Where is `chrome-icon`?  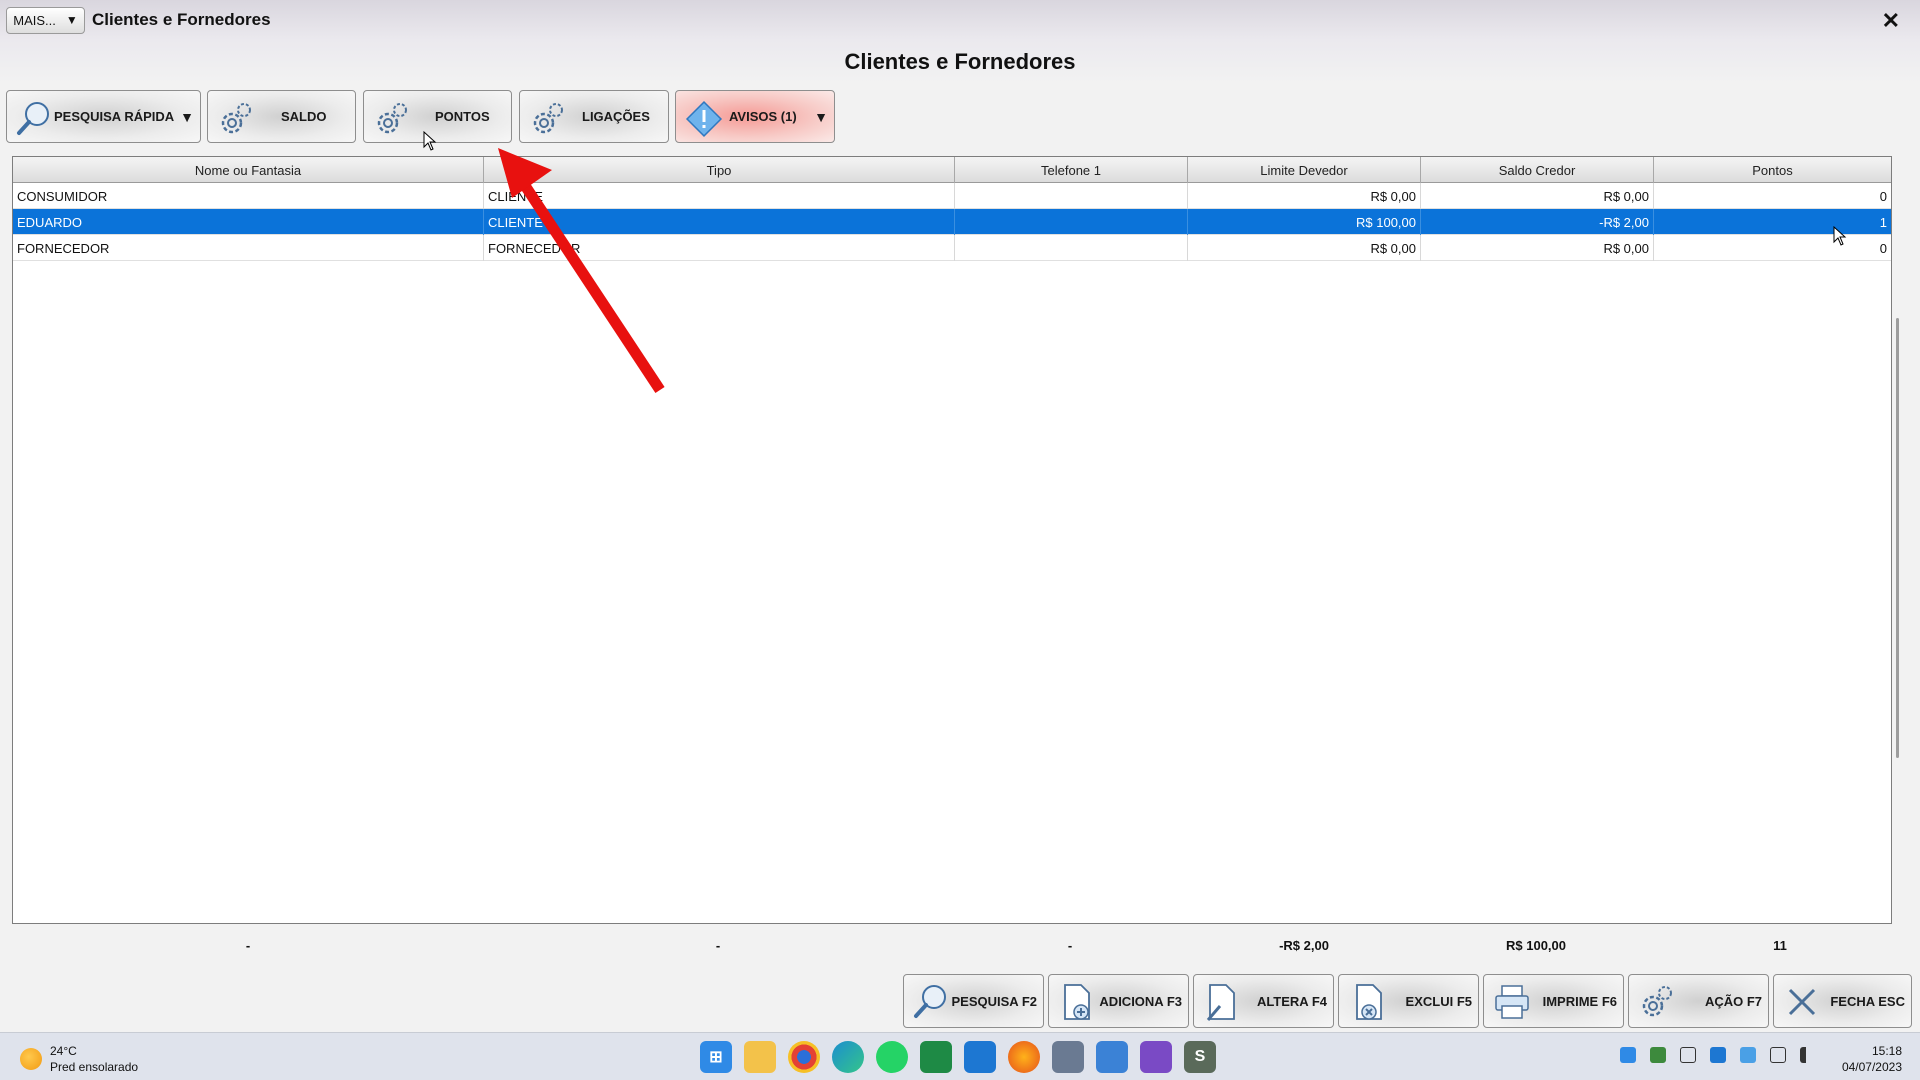 chrome-icon is located at coordinates (804, 1057).